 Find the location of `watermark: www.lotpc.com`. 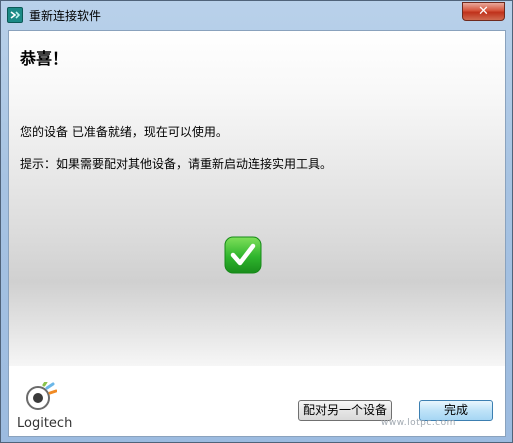

watermark: www.lotpc.com is located at coordinates (418, 423).